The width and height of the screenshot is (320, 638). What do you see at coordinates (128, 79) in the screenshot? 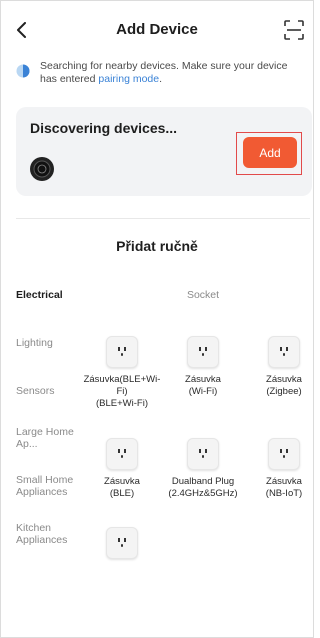
I see `pairing-mode-link: pairing mode` at bounding box center [128, 79].